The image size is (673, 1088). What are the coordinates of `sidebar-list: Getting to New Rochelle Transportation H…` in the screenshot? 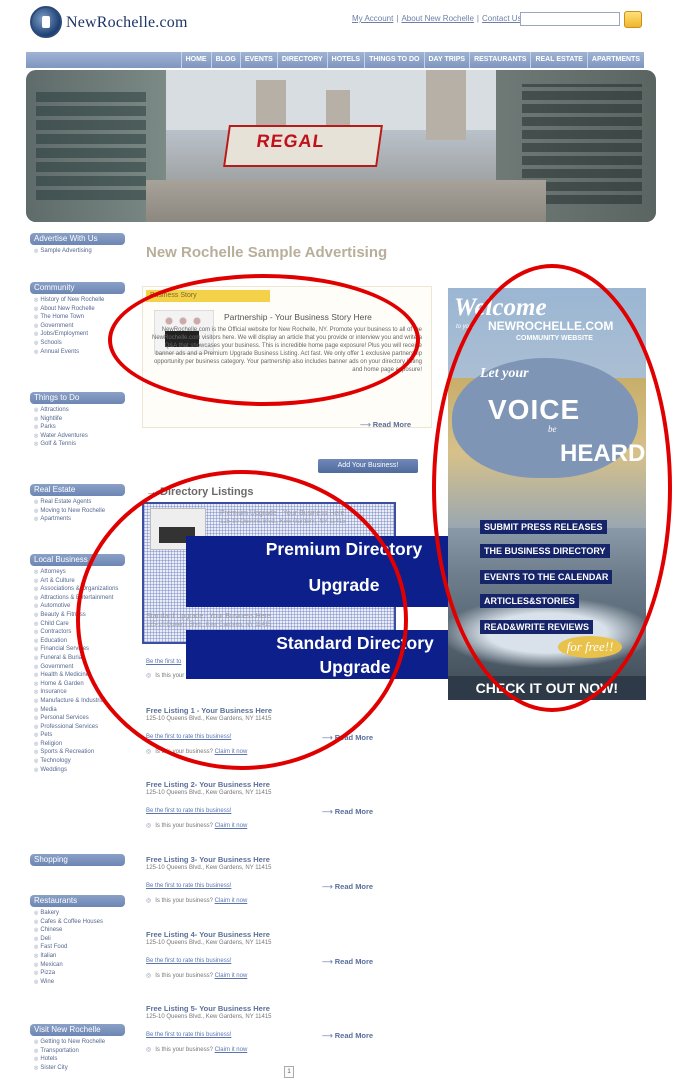 It's located at (77, 1055).